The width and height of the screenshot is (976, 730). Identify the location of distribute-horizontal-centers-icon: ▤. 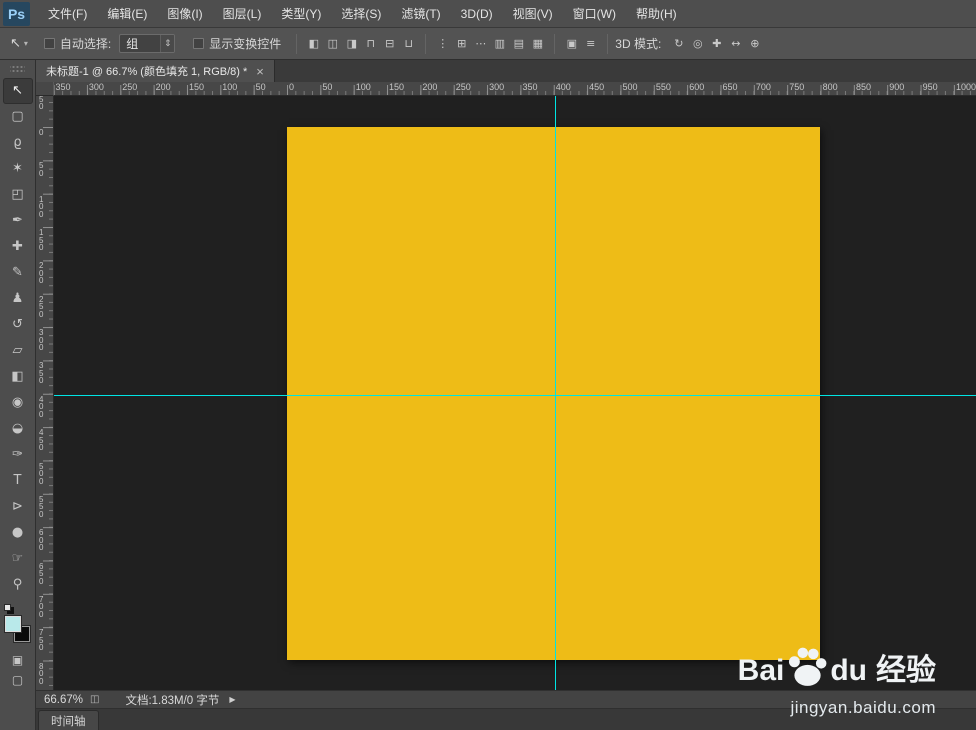
(518, 44).